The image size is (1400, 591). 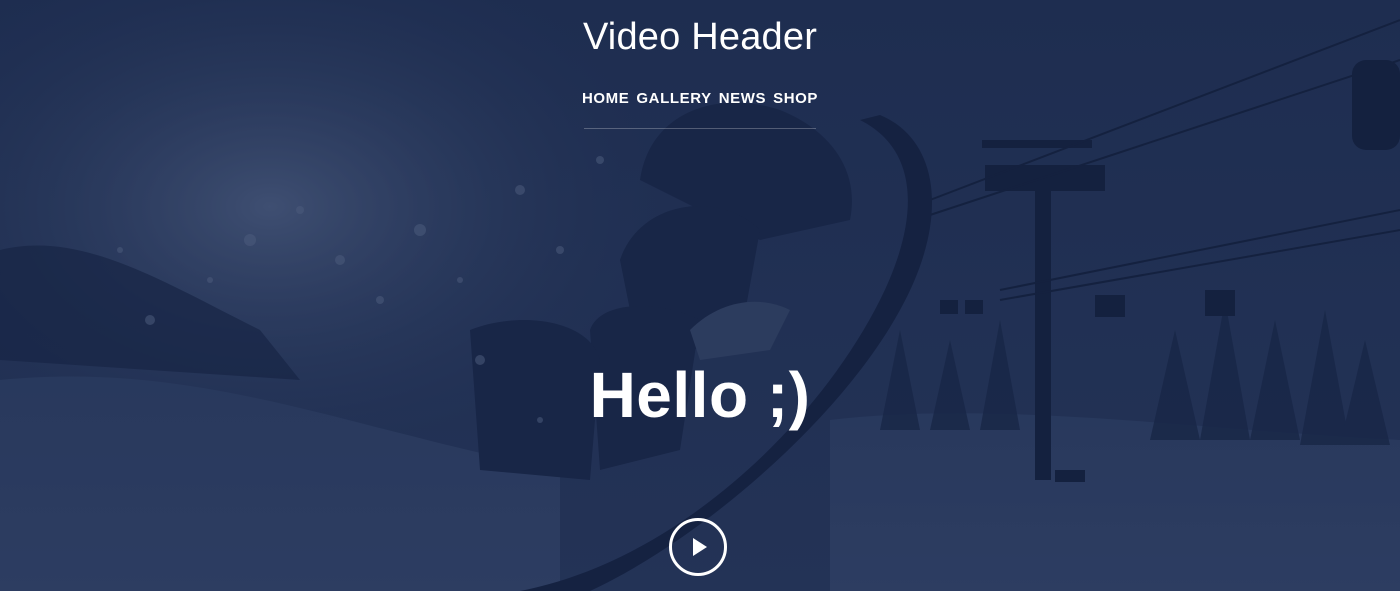 I want to click on nav-item-gallery: GALLERY, so click(x=673, y=98).